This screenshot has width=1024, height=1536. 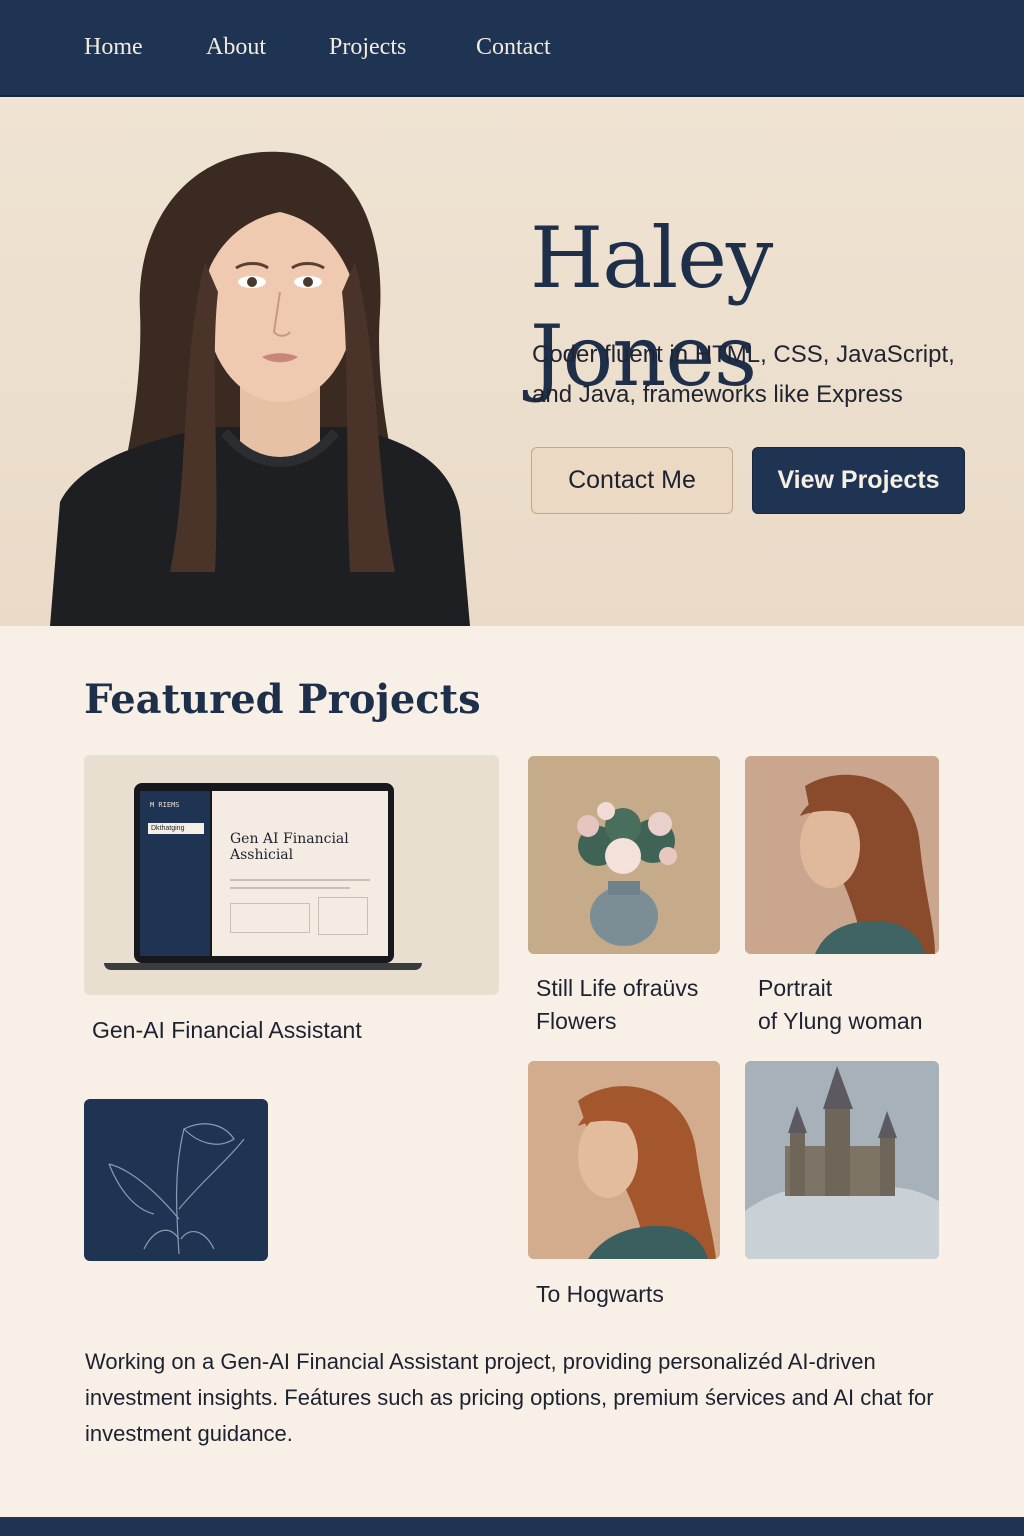 What do you see at coordinates (300, 873) in the screenshot?
I see `app-content: Gen AI Financial Asshicial` at bounding box center [300, 873].